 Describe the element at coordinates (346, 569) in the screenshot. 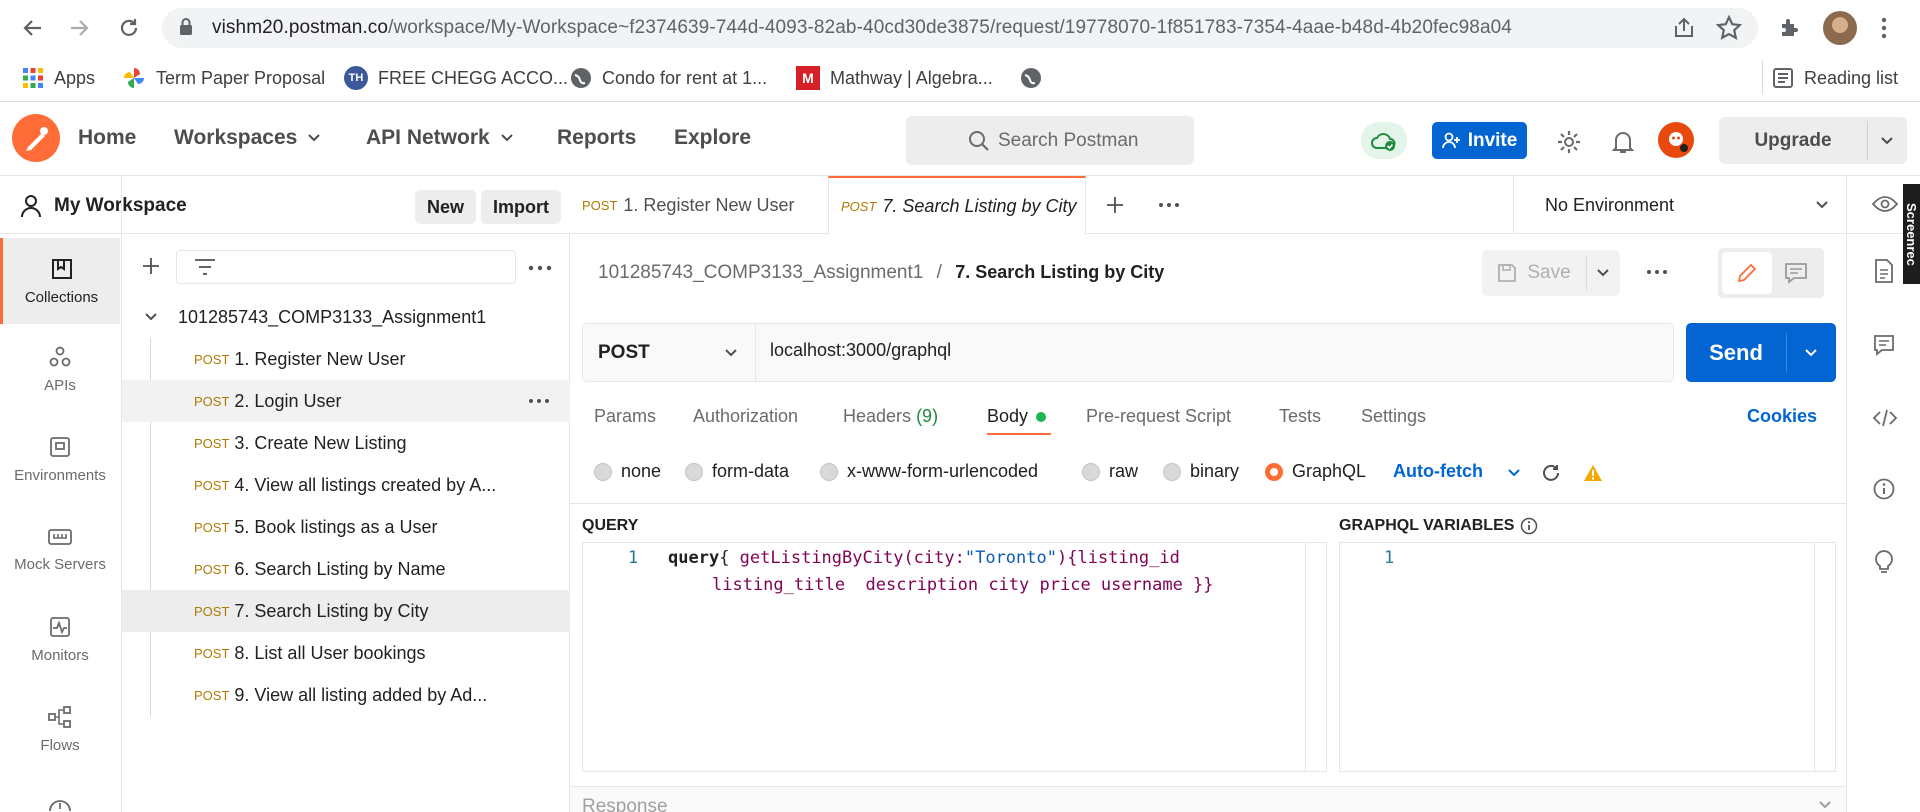

I see `tree-request-item: POST 6. Search Listing by Name` at that location.